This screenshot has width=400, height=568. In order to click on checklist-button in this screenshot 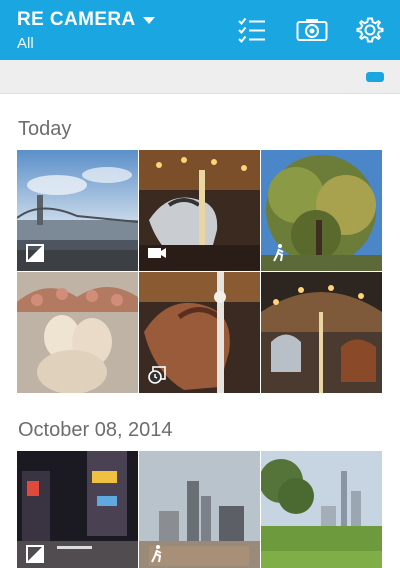, I will do `click(252, 30)`.